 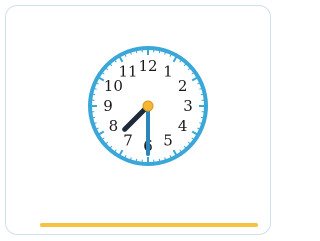 What do you see at coordinates (108, 106) in the screenshot?
I see `numeral-9: 9` at bounding box center [108, 106].